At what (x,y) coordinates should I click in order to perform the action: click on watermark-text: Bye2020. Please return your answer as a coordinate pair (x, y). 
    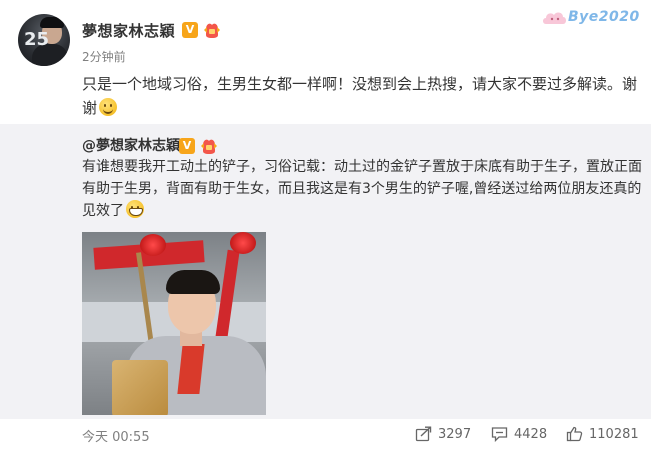
    Looking at the image, I should click on (604, 17).